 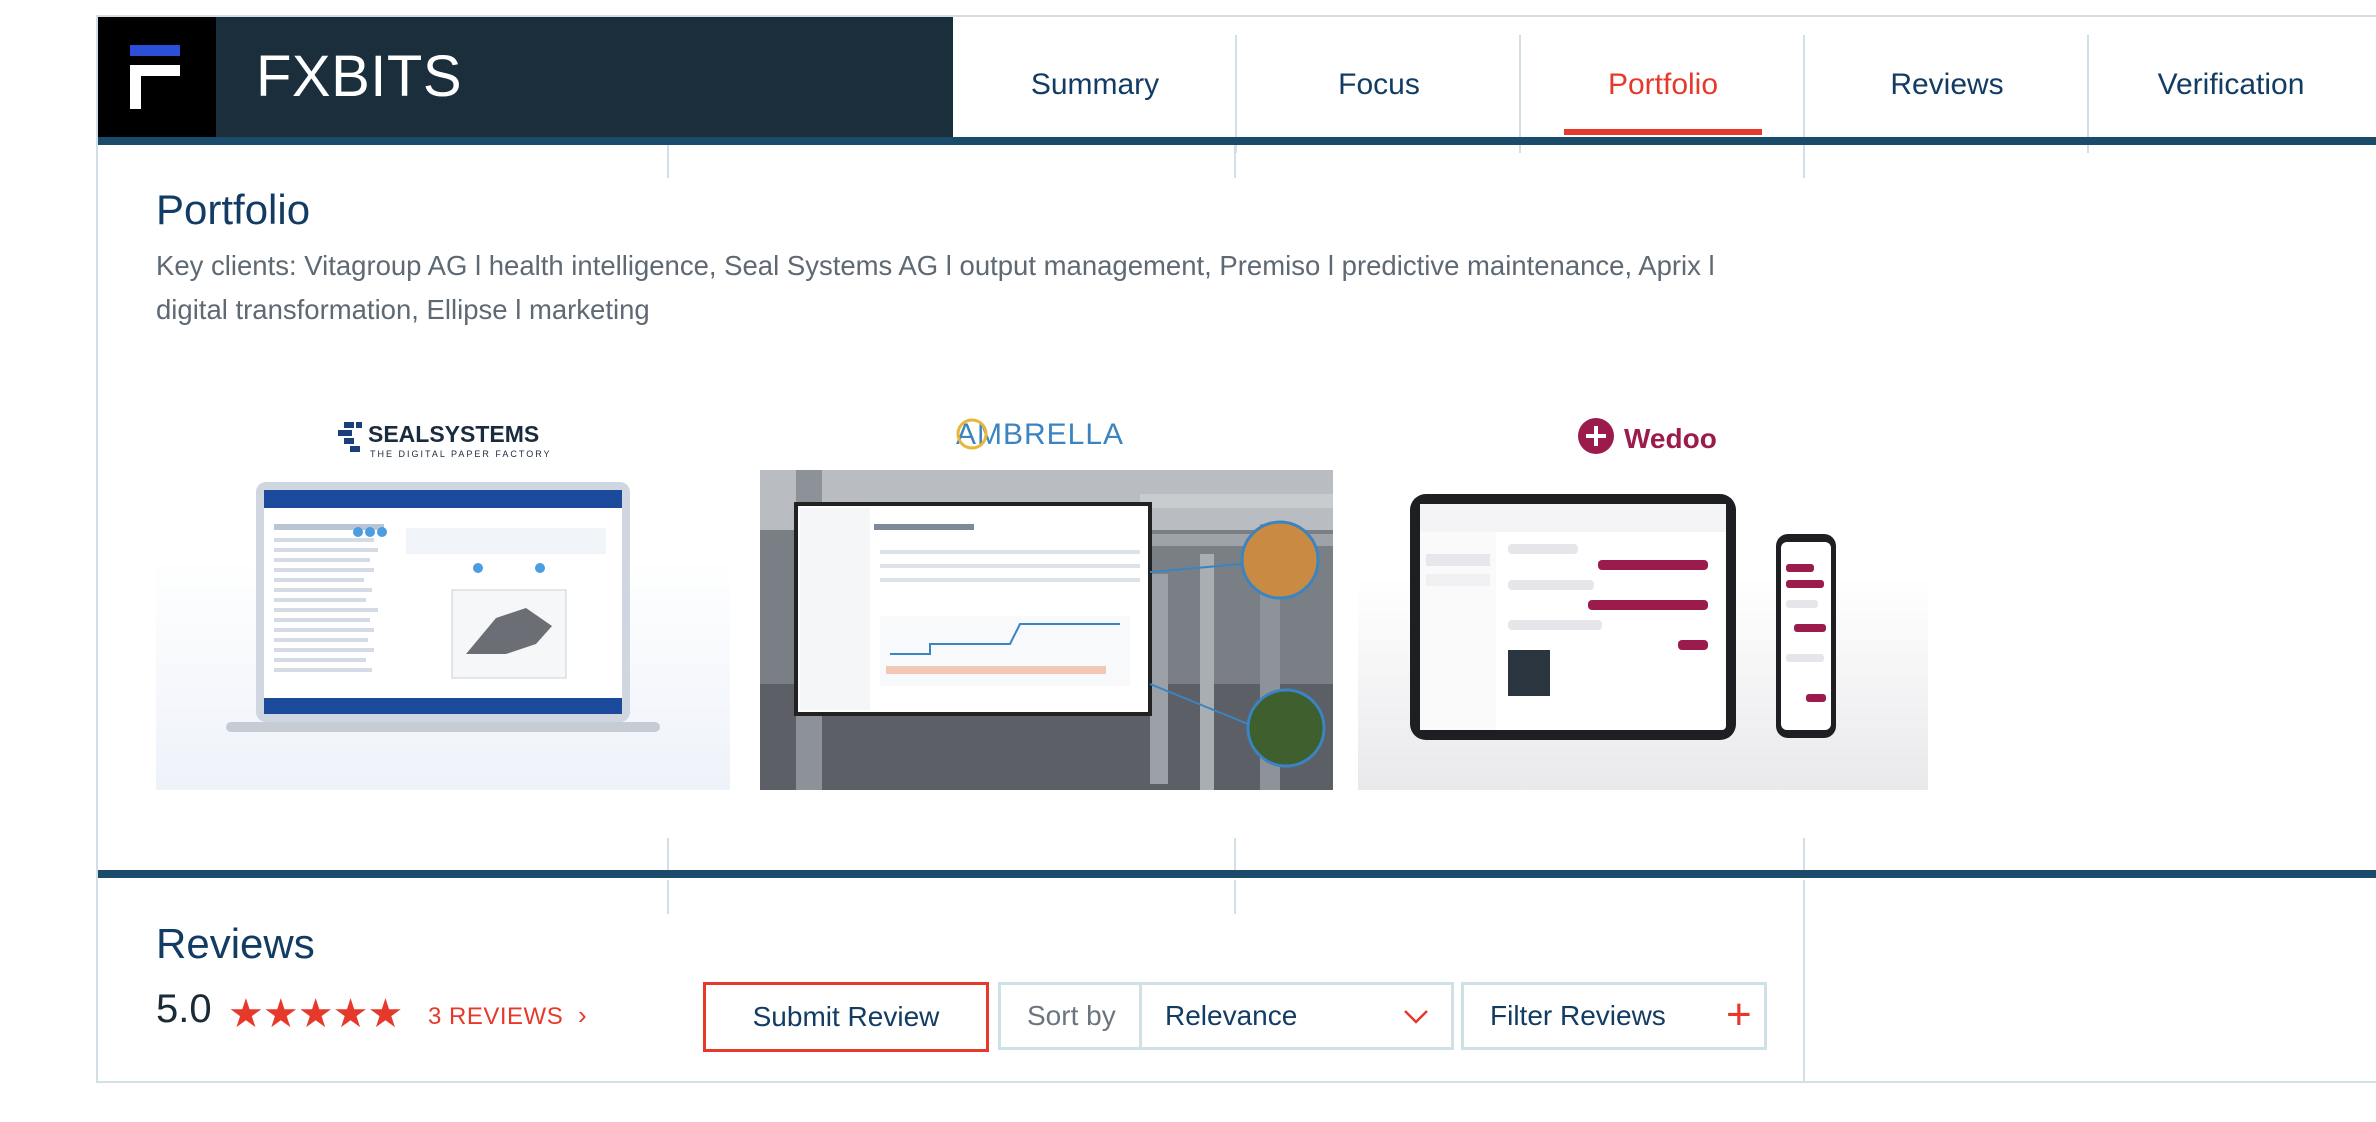 What do you see at coordinates (443, 576) in the screenshot?
I see `sealsystems-image: SEALSYSTEMS THE DIGITAL PAPER FACTORY` at bounding box center [443, 576].